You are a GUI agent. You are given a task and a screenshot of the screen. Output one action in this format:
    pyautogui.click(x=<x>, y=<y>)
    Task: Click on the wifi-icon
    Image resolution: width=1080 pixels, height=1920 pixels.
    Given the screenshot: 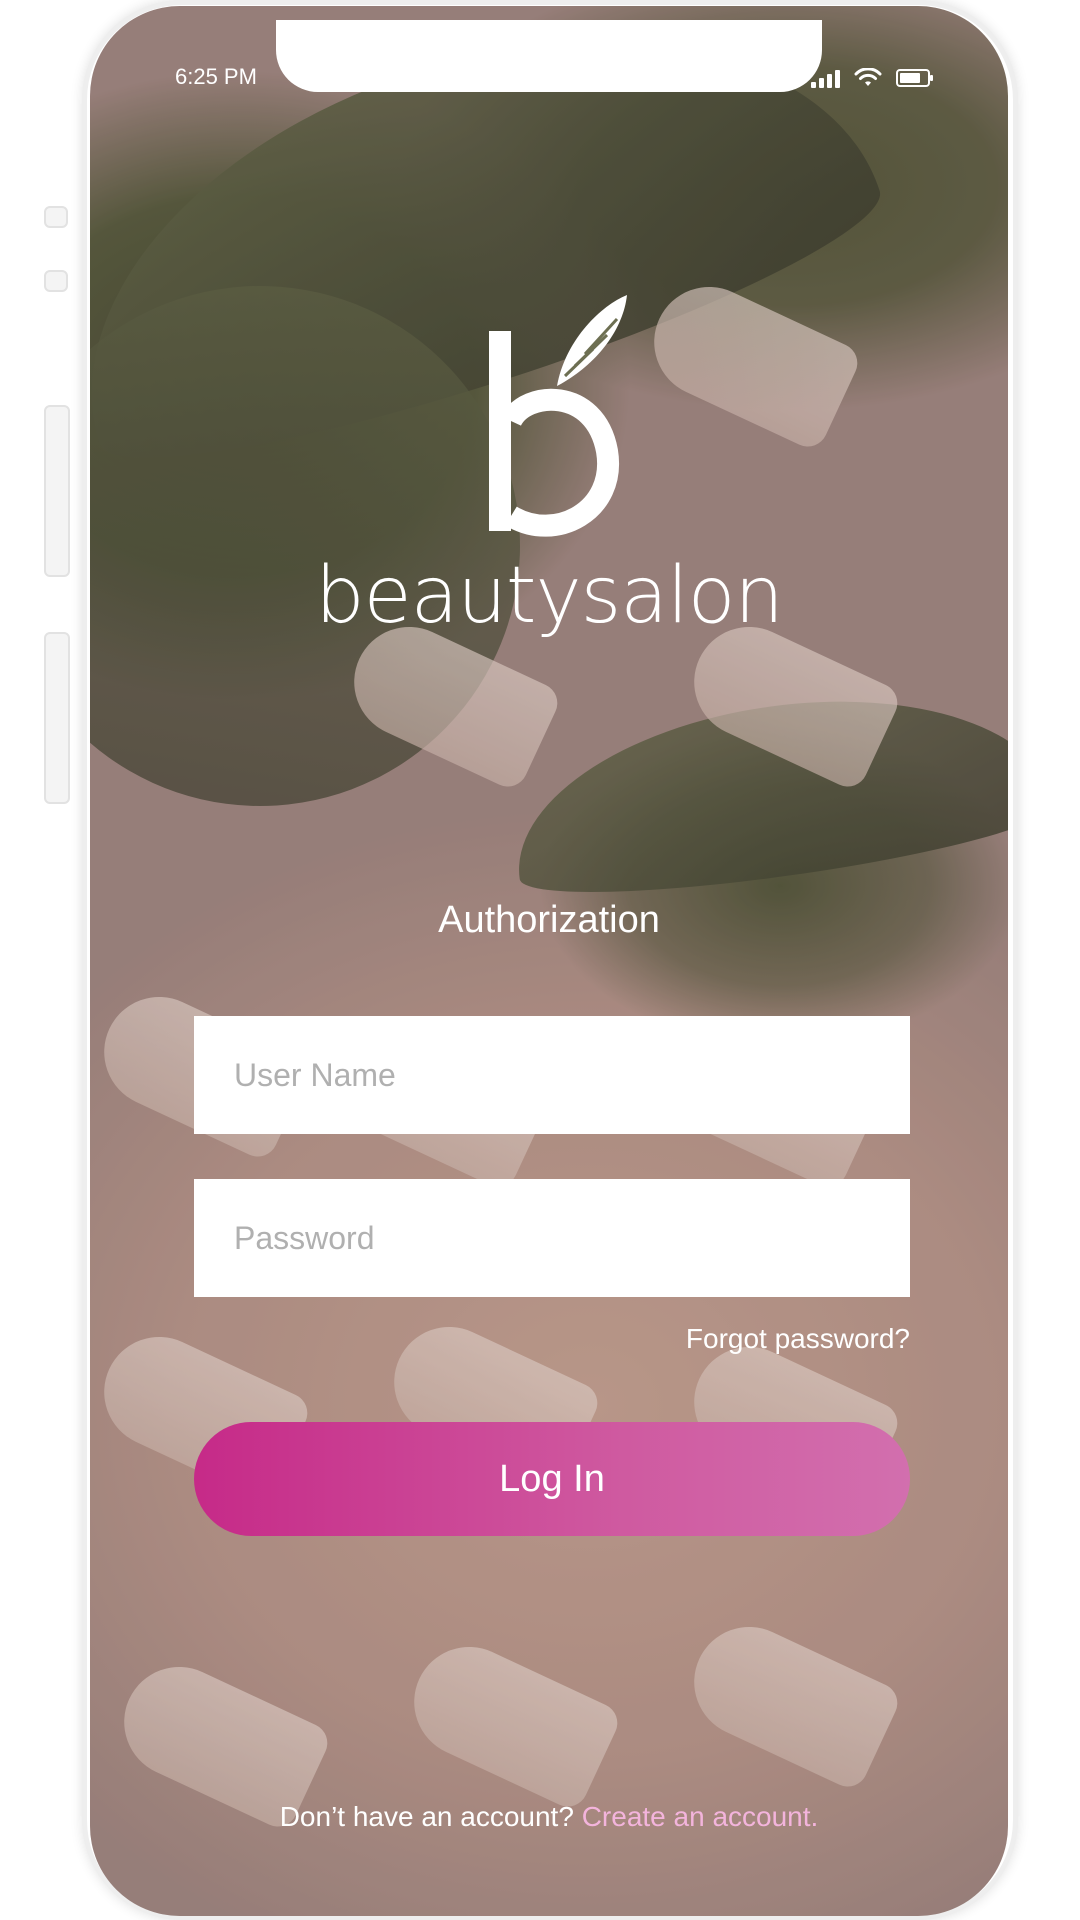 What is the action you would take?
    pyautogui.click(x=868, y=77)
    